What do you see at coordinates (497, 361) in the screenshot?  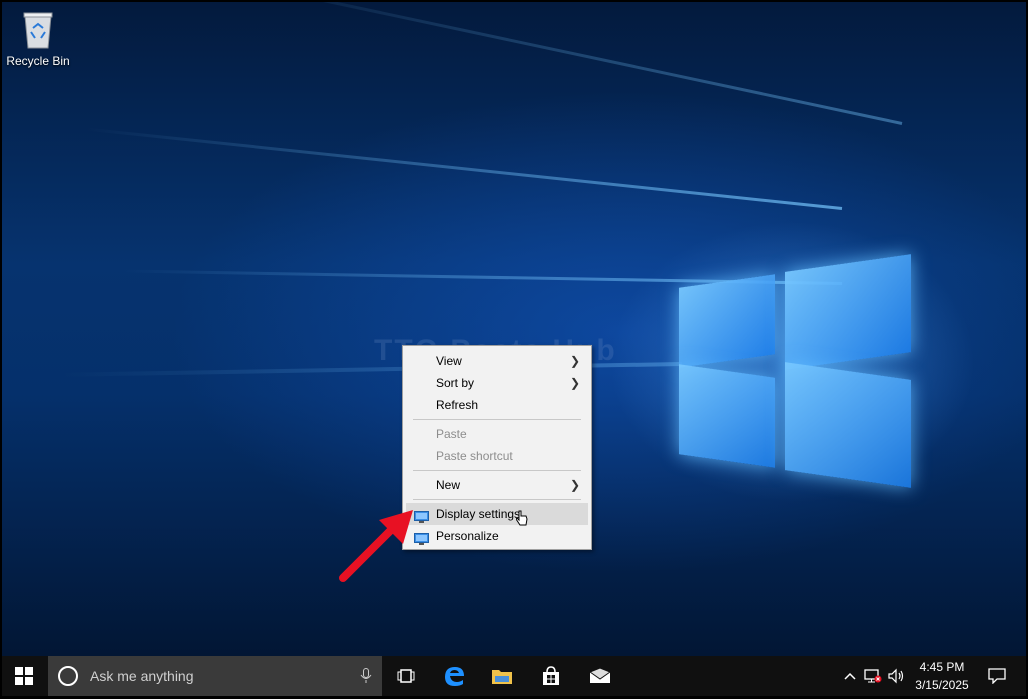 I see `menu-item-view: View ❯` at bounding box center [497, 361].